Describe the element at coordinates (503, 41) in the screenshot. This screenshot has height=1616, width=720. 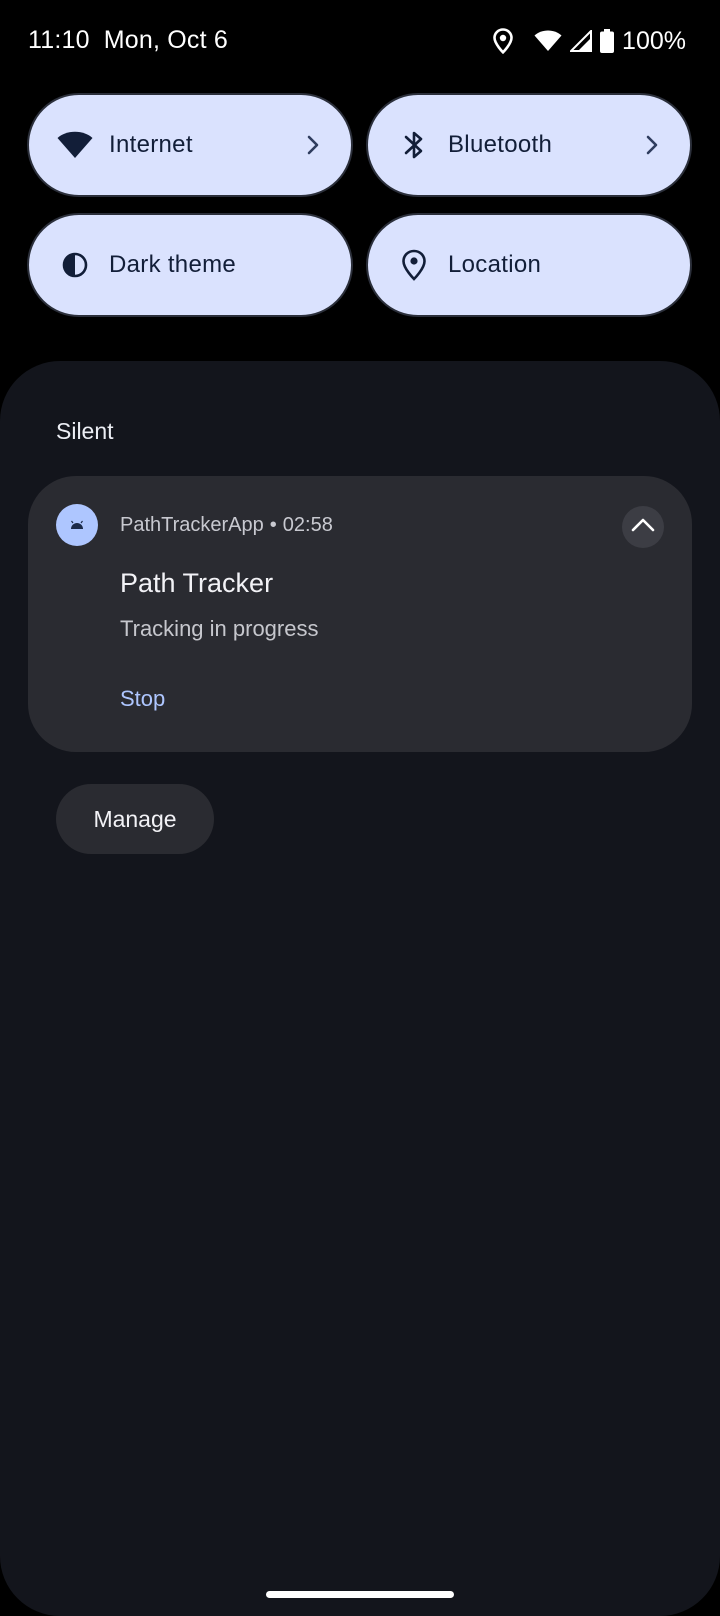
I see `location-icon` at that location.